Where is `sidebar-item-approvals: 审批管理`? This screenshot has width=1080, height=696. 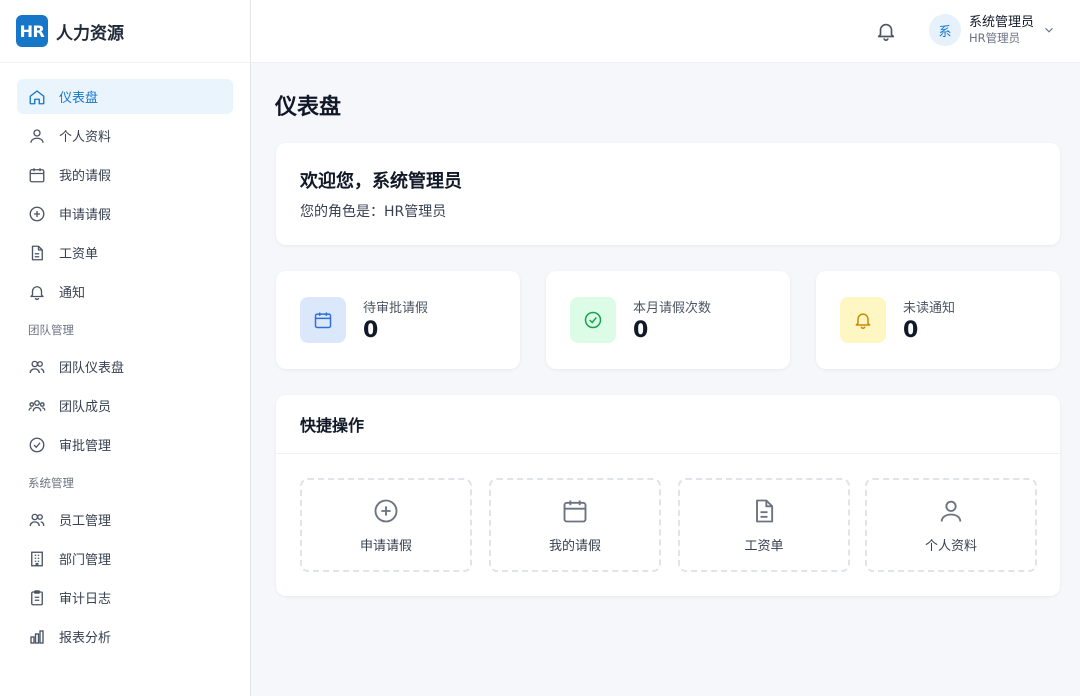
sidebar-item-approvals: 审批管理 is located at coordinates (125, 444).